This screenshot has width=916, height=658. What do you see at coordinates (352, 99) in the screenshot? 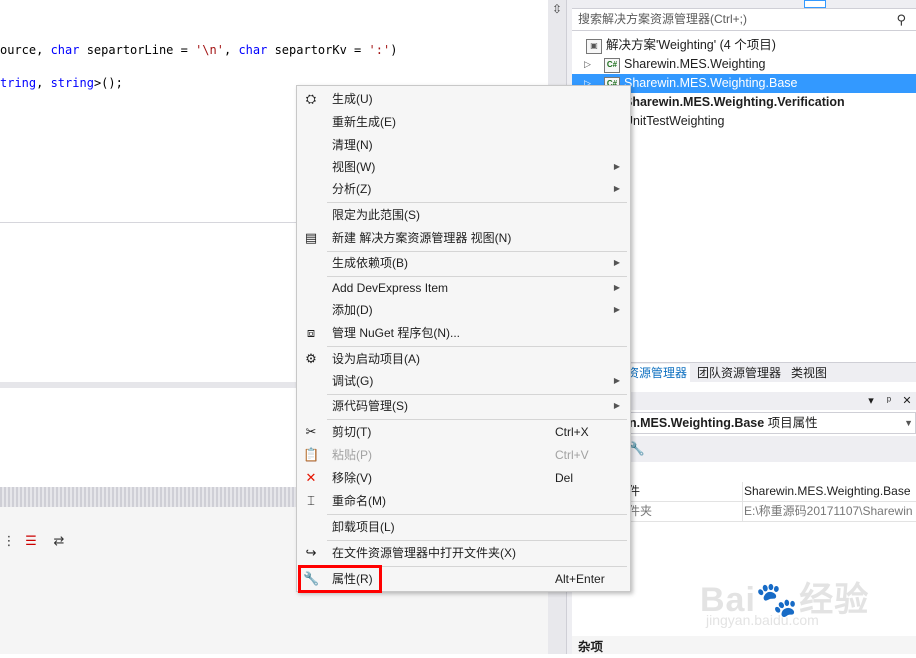
I see `menu-item-label: 生成(U)` at bounding box center [352, 99].